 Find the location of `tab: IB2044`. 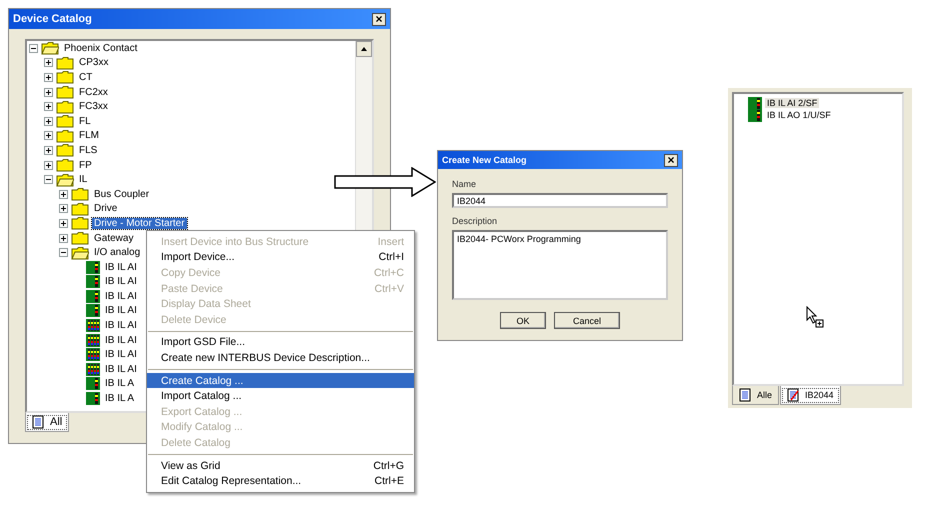

tab: IB2044 is located at coordinates (810, 395).